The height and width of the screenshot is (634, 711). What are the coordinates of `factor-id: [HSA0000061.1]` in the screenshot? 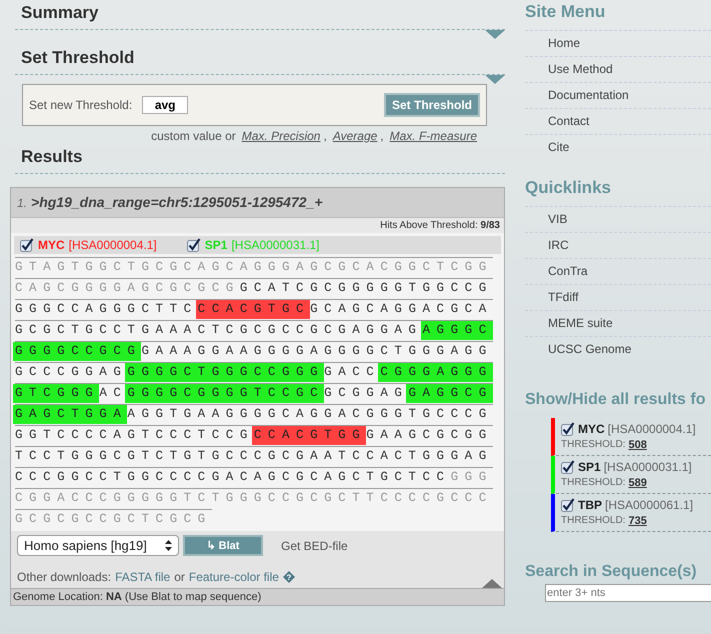 It's located at (649, 505).